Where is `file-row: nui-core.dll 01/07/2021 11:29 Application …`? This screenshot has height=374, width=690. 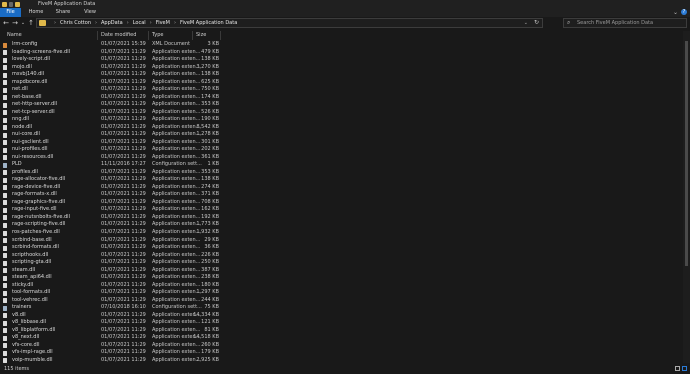
file-row: nui-core.dll 01/07/2021 11:29 Application … is located at coordinates (340, 135).